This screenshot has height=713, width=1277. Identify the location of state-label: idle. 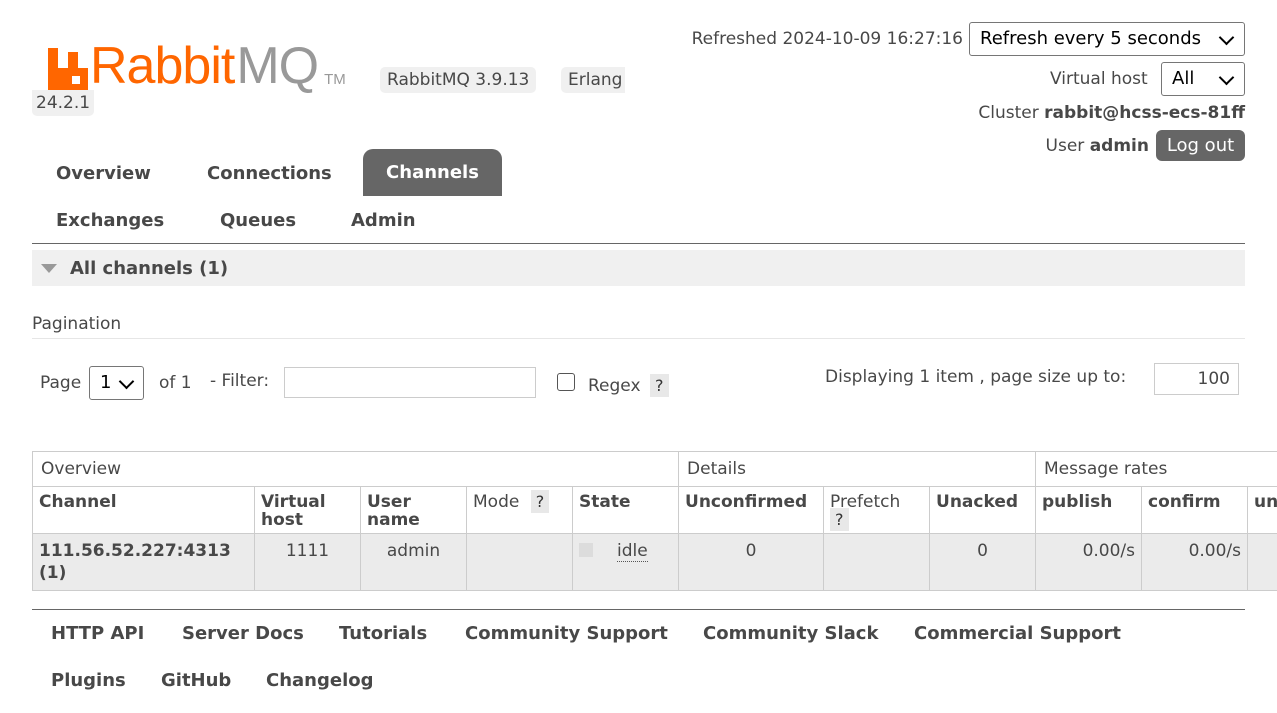
(632, 551).